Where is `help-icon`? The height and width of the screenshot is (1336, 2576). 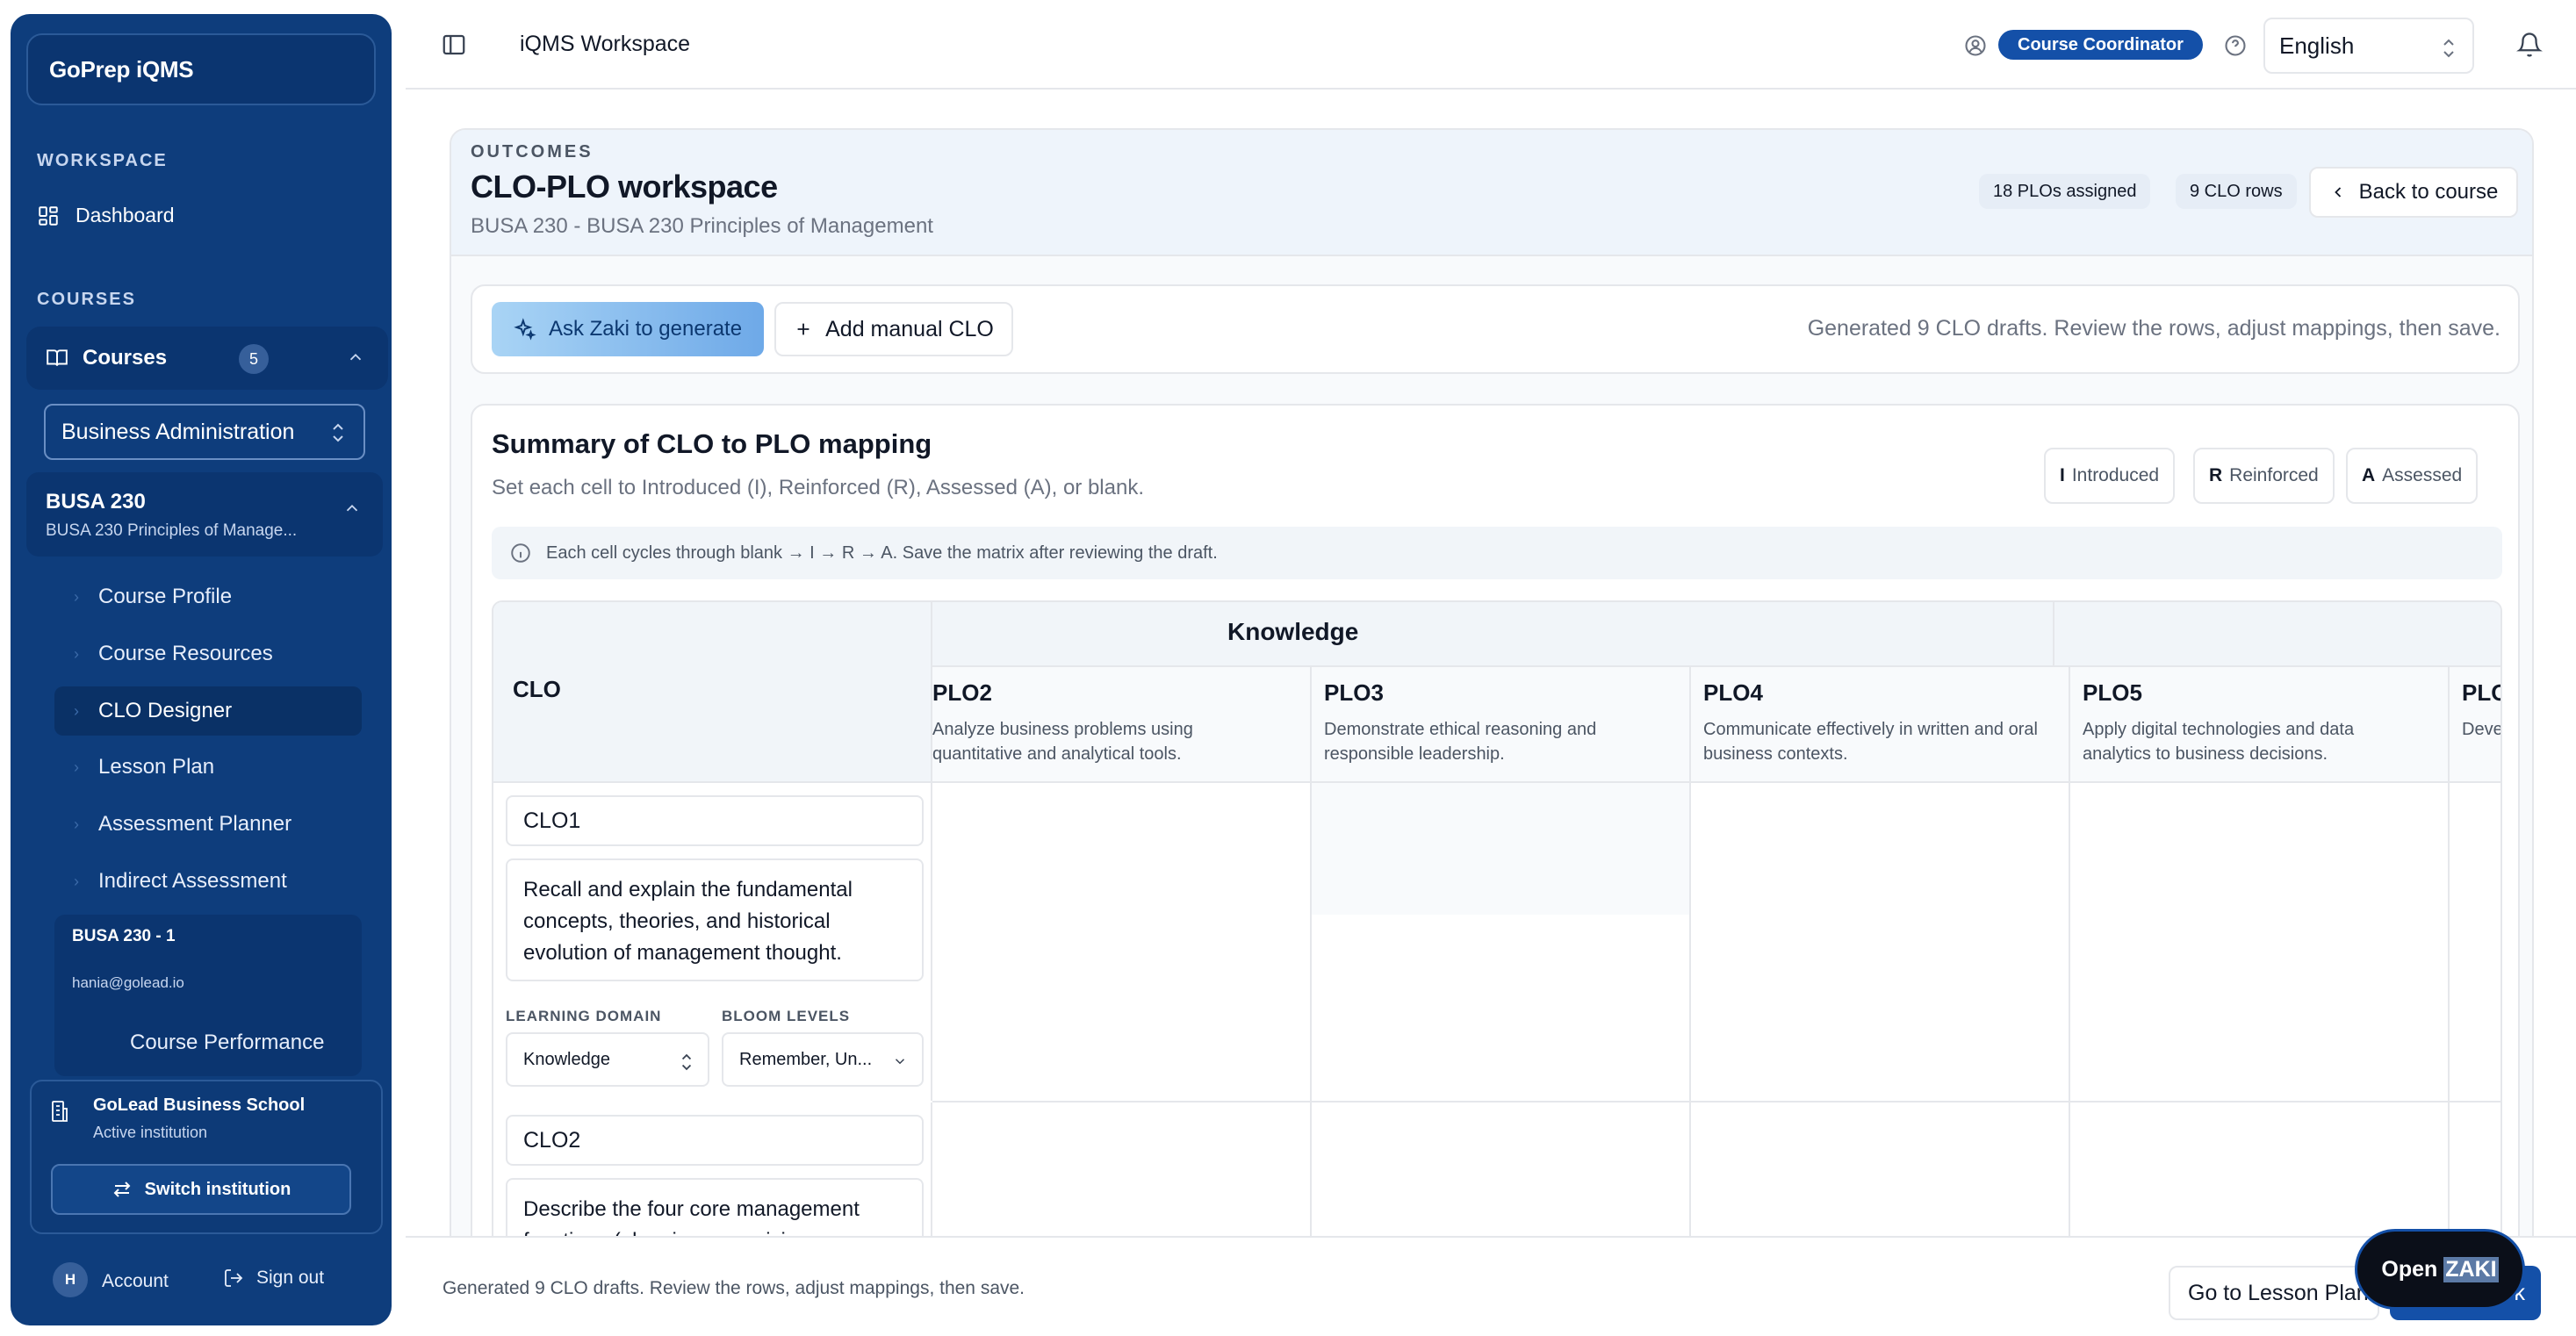
help-icon is located at coordinates (2235, 47).